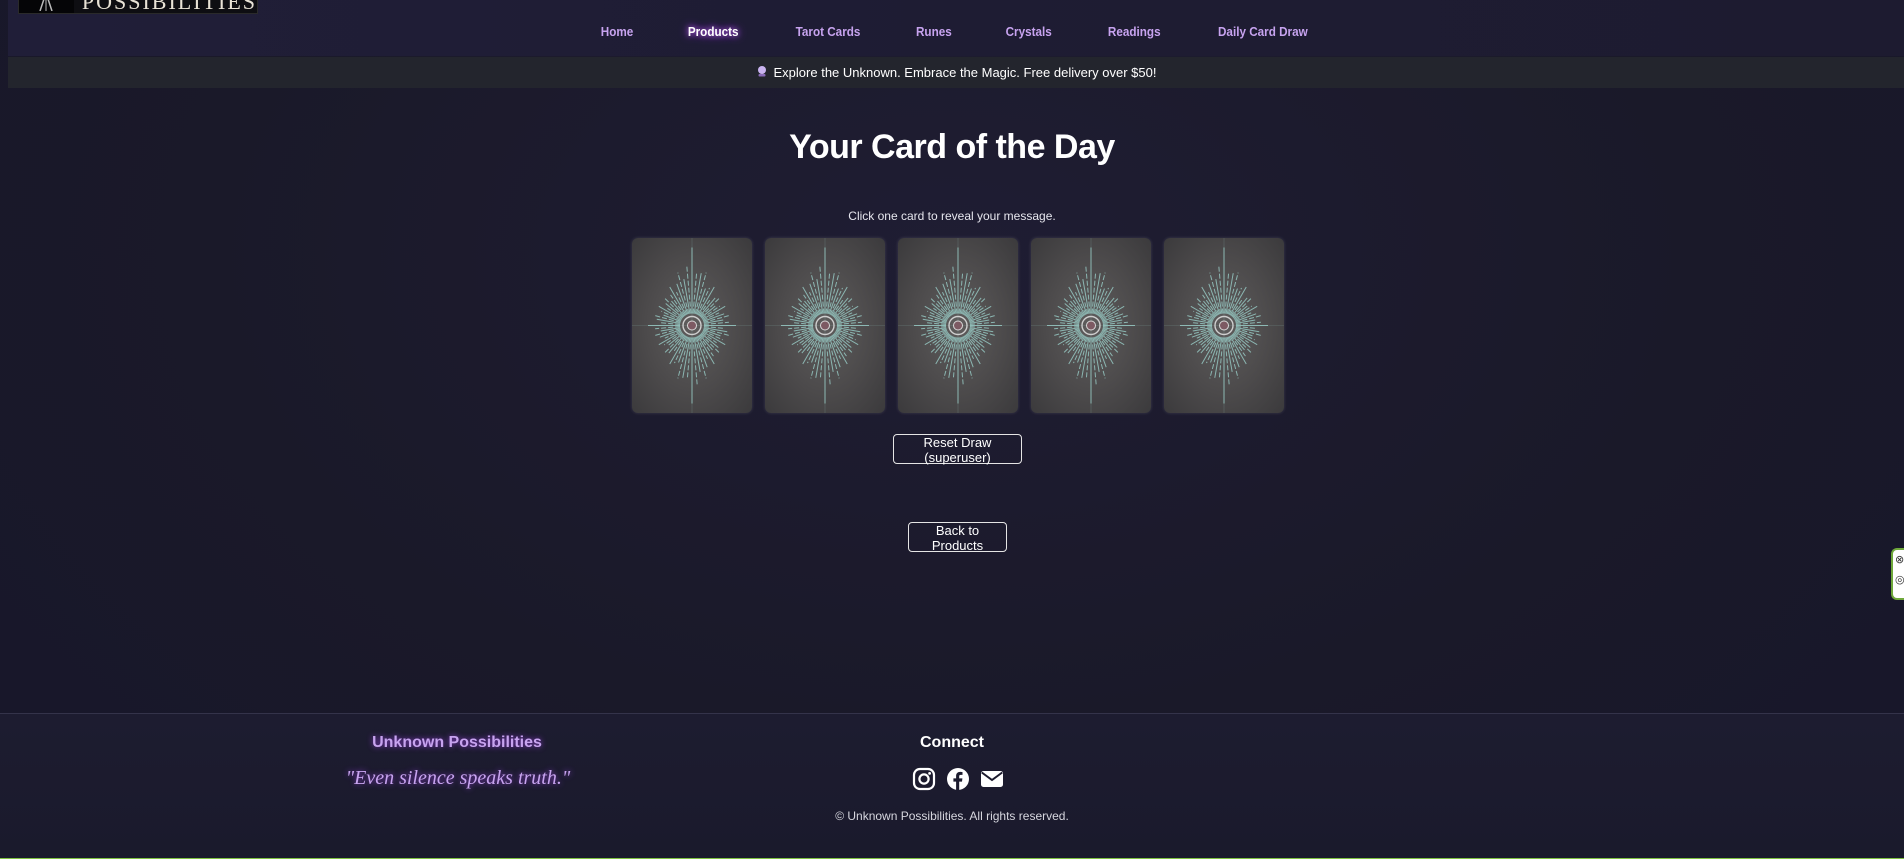  What do you see at coordinates (1029, 31) in the screenshot?
I see `nav-crystals: Crystals` at bounding box center [1029, 31].